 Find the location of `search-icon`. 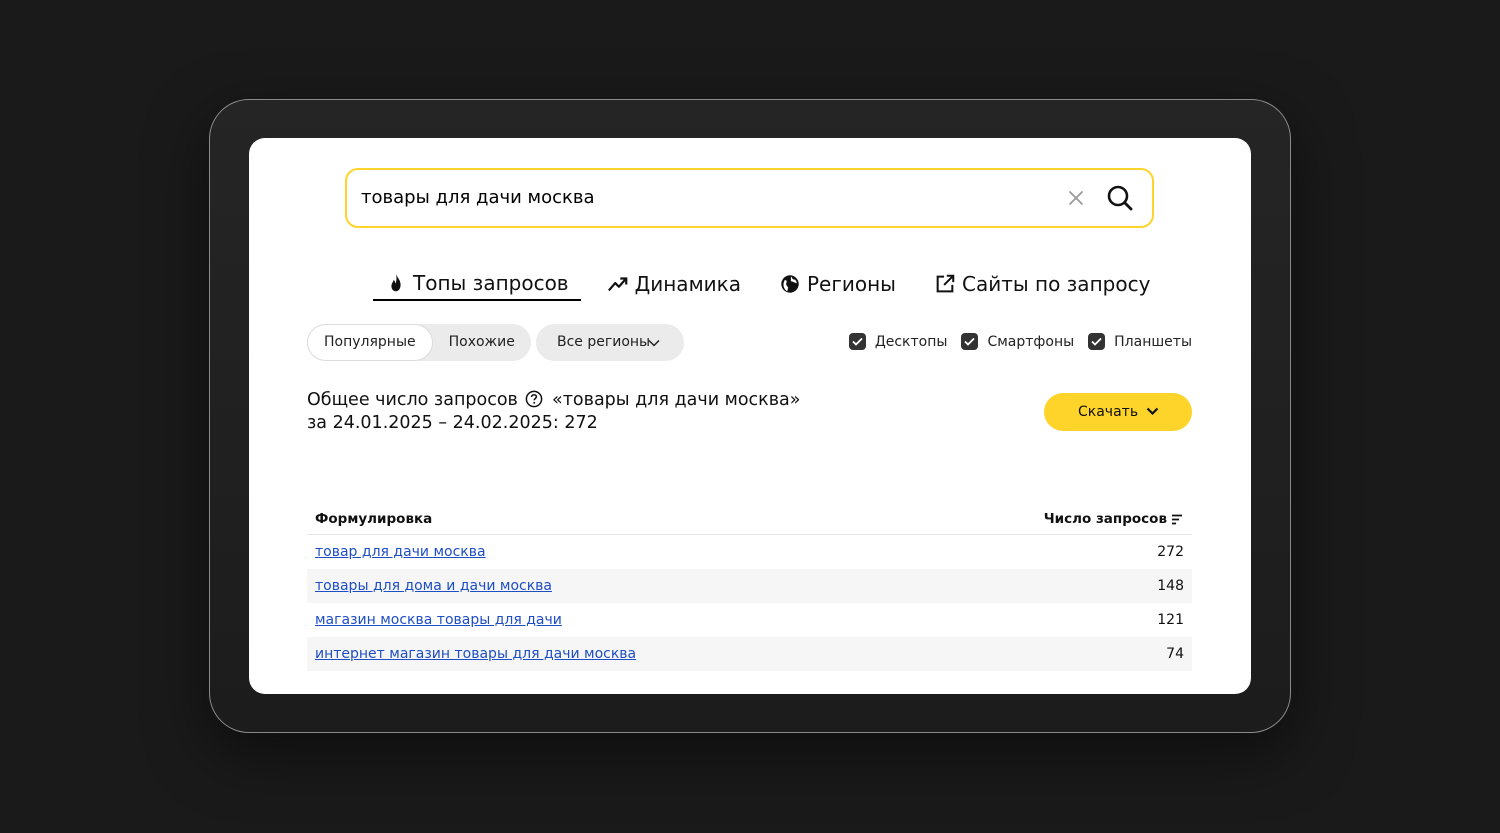

search-icon is located at coordinates (1120, 198).